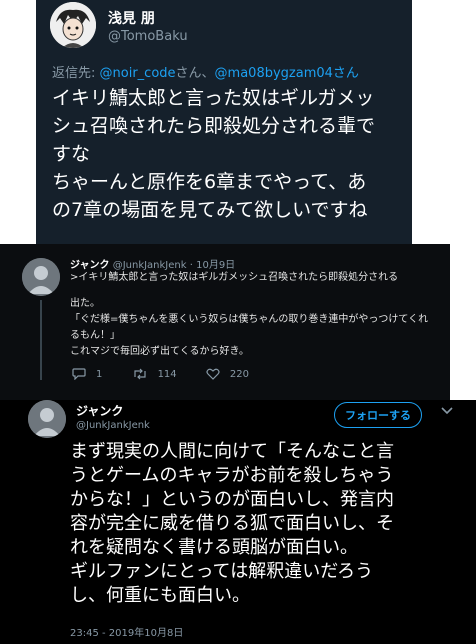 This screenshot has height=644, width=476. What do you see at coordinates (139, 374) in the screenshot?
I see `retweet-icon` at bounding box center [139, 374].